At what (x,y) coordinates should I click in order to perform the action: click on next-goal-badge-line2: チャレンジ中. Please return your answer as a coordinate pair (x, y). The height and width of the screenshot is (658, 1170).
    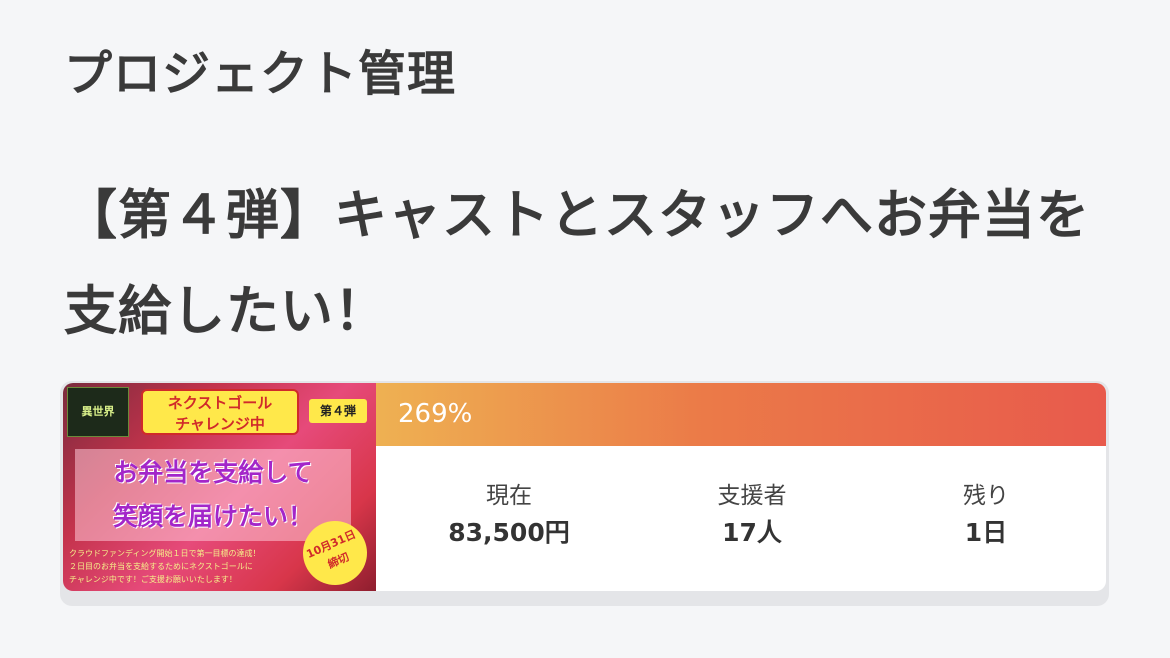
    Looking at the image, I should click on (220, 424).